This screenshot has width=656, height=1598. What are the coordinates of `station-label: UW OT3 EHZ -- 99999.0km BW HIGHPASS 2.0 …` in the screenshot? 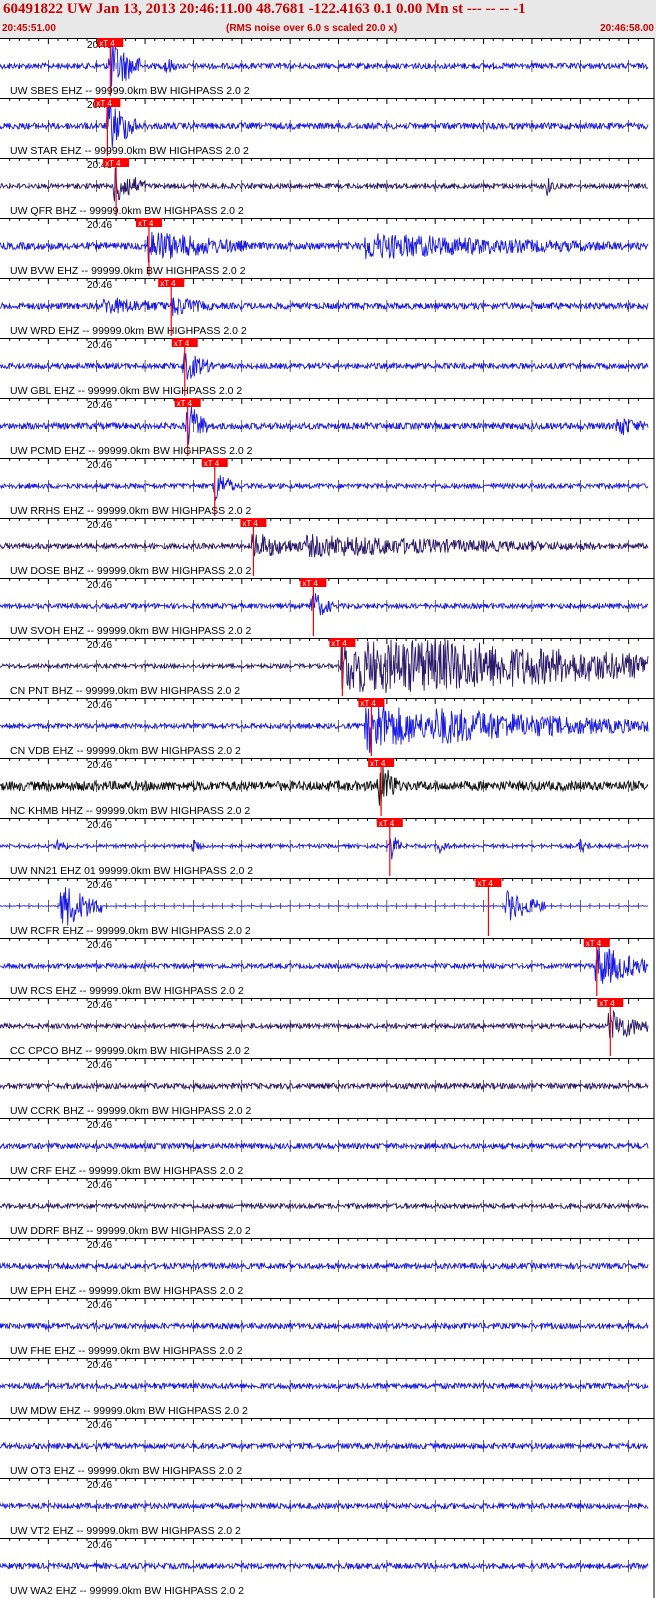 It's located at (126, 1471).